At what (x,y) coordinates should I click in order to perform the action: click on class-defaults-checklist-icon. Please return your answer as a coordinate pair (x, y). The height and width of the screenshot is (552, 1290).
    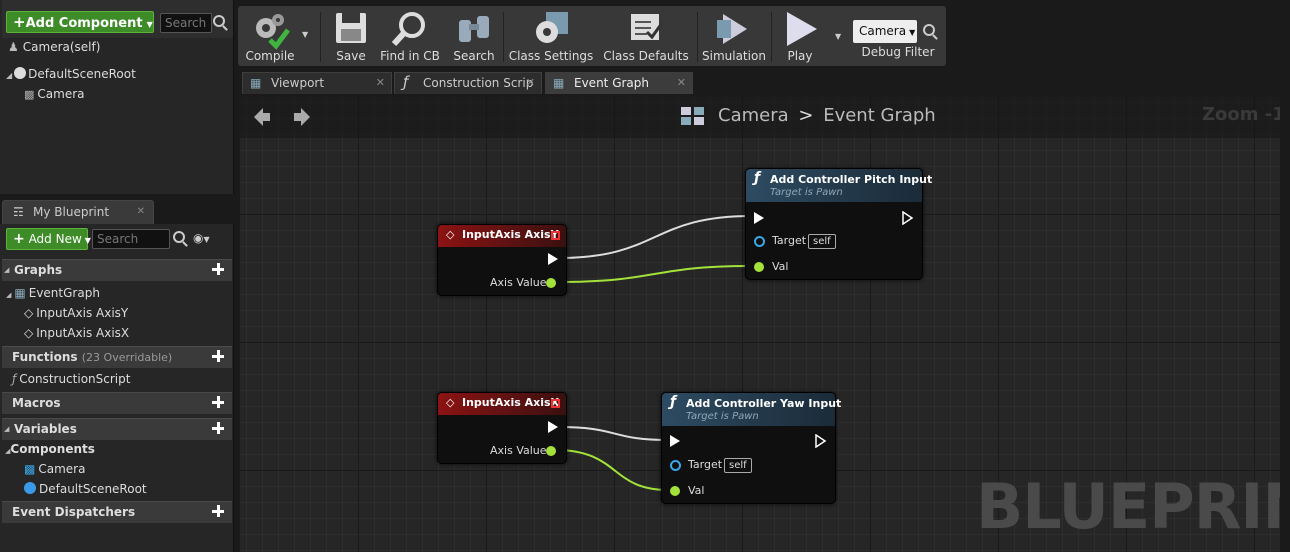
    Looking at the image, I should click on (647, 27).